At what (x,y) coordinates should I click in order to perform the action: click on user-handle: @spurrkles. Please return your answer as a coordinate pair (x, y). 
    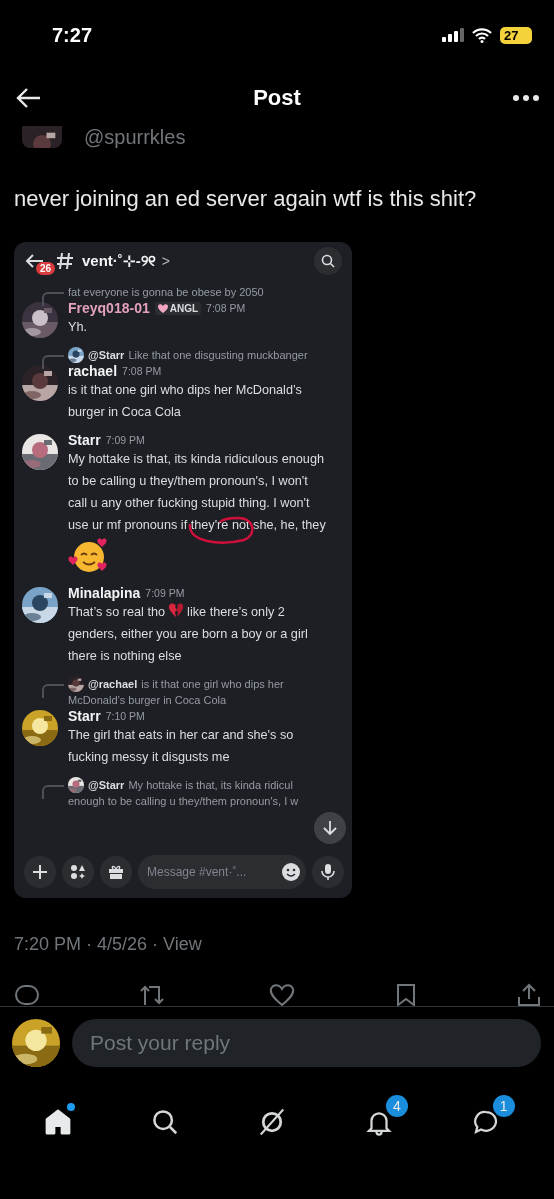
    Looking at the image, I should click on (135, 137).